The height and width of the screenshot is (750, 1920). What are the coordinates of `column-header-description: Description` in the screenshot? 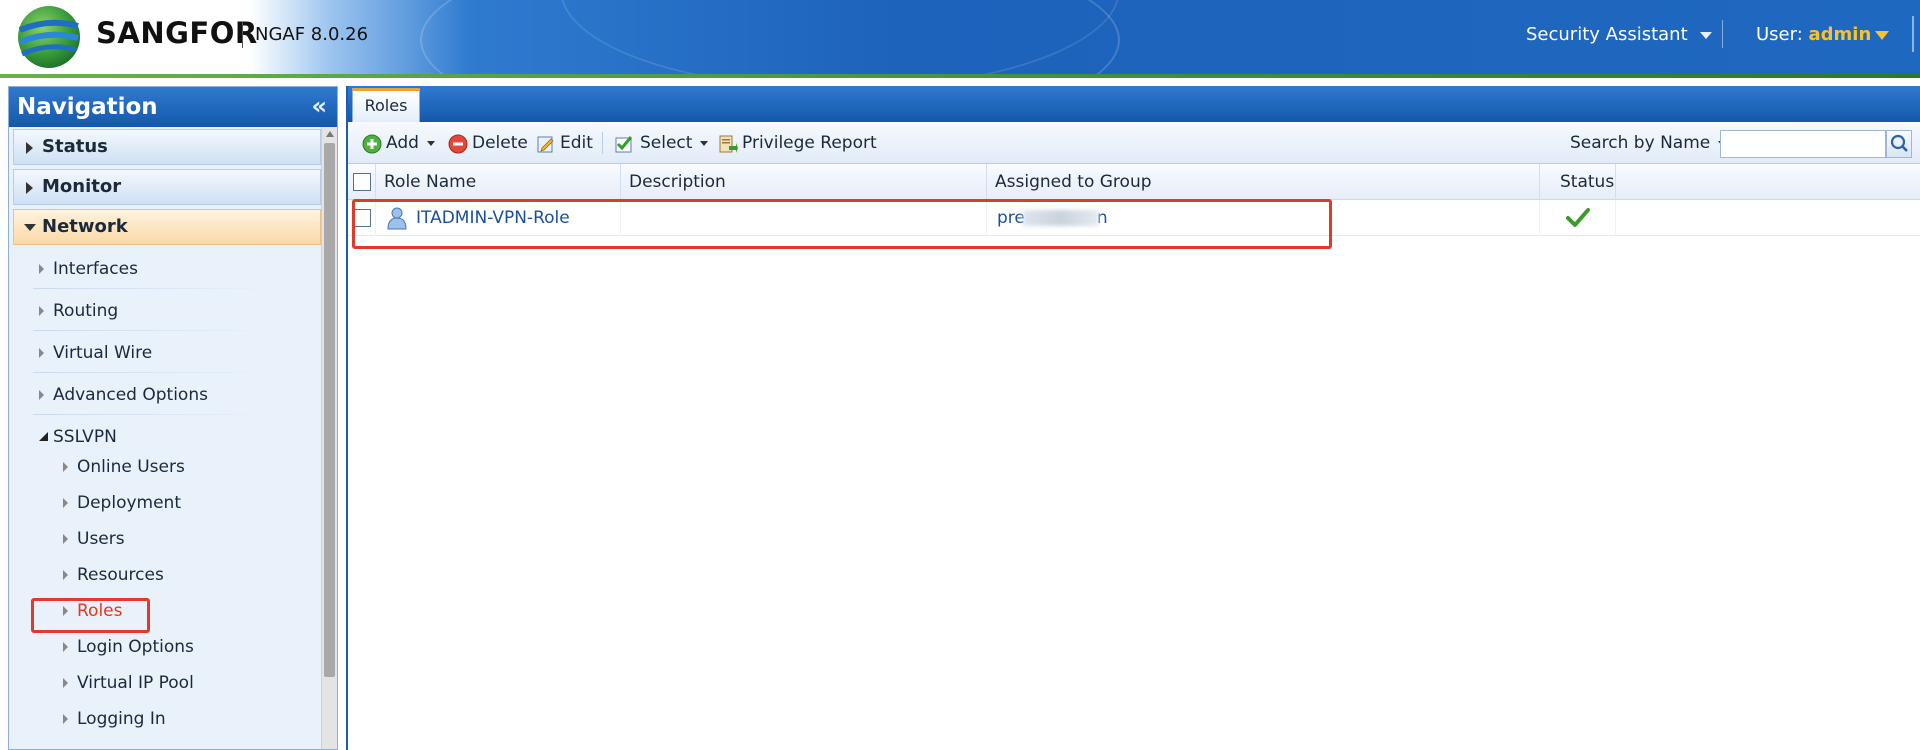 It's located at (804, 182).